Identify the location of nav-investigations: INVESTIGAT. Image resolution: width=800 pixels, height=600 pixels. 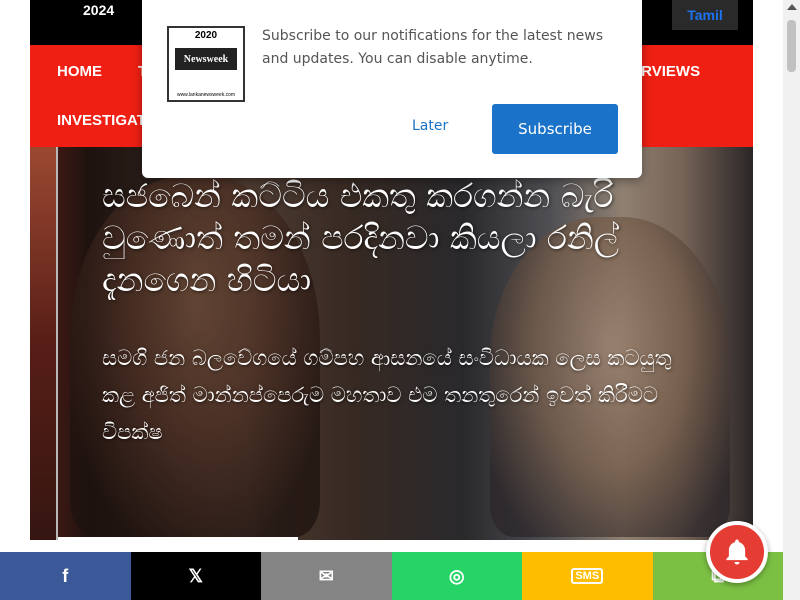
(101, 120).